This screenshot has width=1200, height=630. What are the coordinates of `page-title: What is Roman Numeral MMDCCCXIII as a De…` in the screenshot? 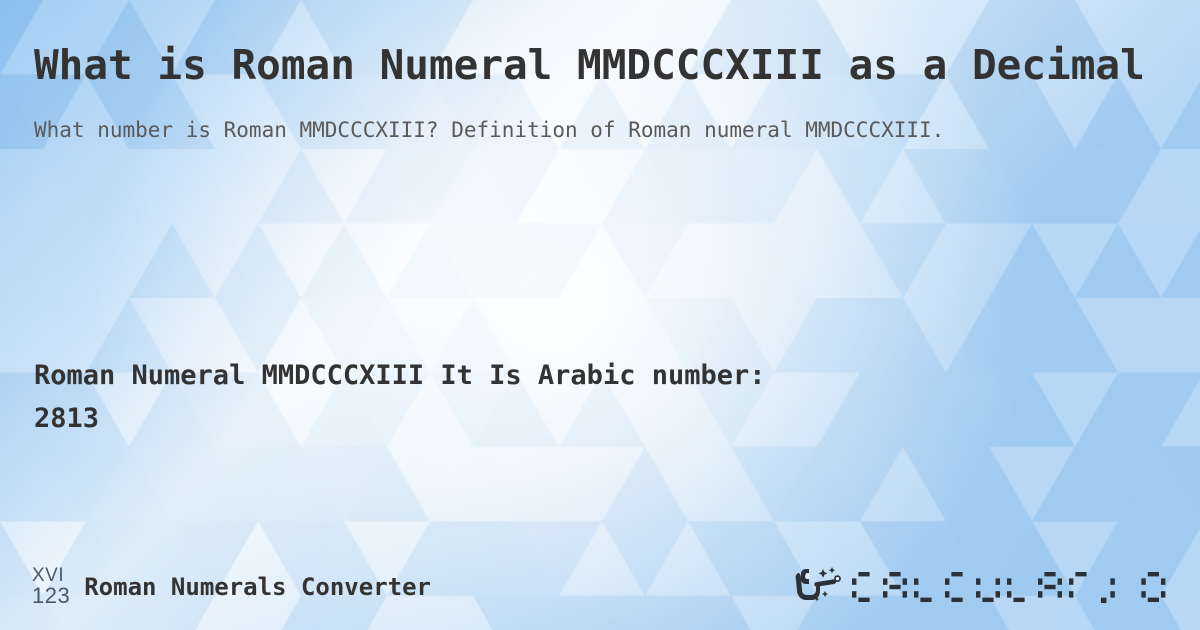 It's located at (589, 65).